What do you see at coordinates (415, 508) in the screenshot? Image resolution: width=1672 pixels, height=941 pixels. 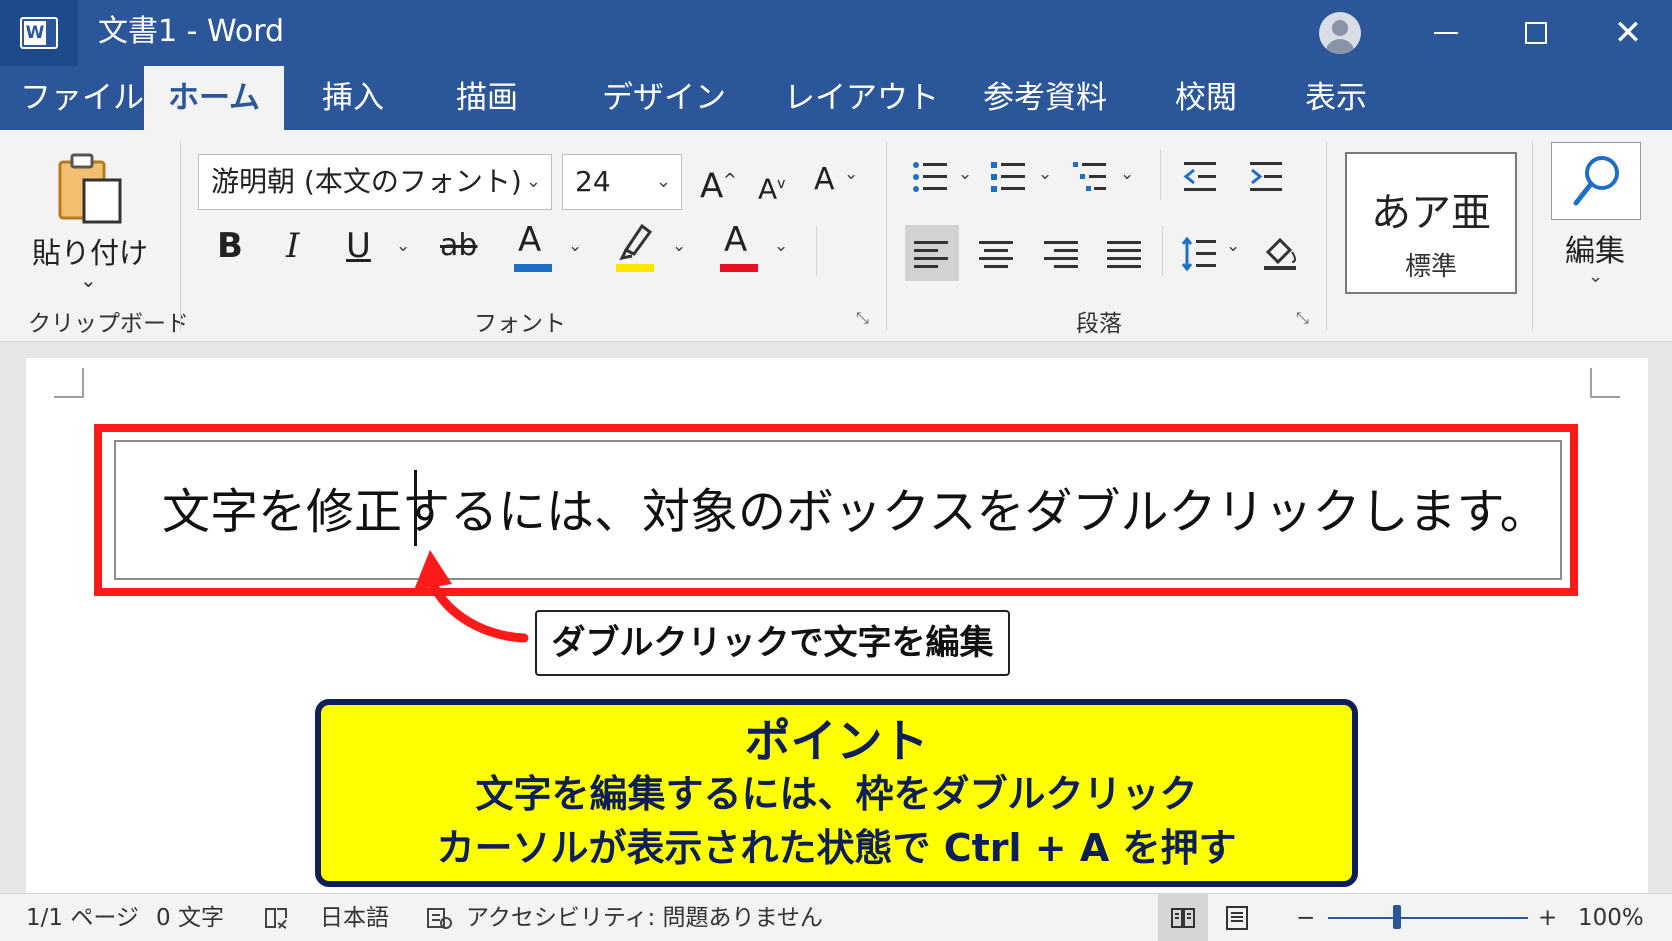 I see `text-cursor` at bounding box center [415, 508].